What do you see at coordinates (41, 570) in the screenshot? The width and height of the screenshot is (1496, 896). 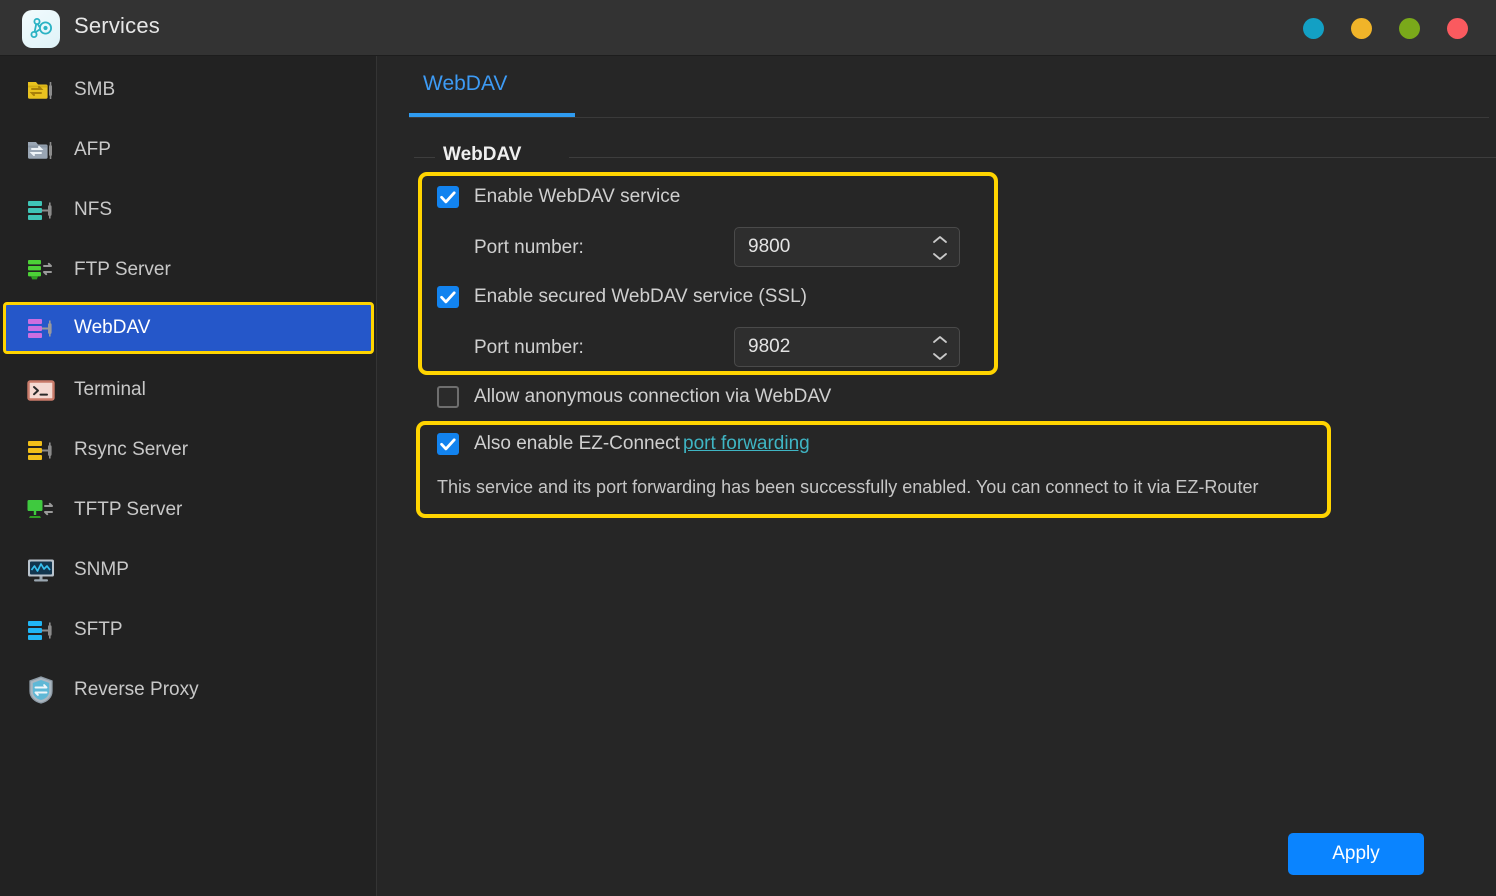 I see `snmp-monitor-icon` at bounding box center [41, 570].